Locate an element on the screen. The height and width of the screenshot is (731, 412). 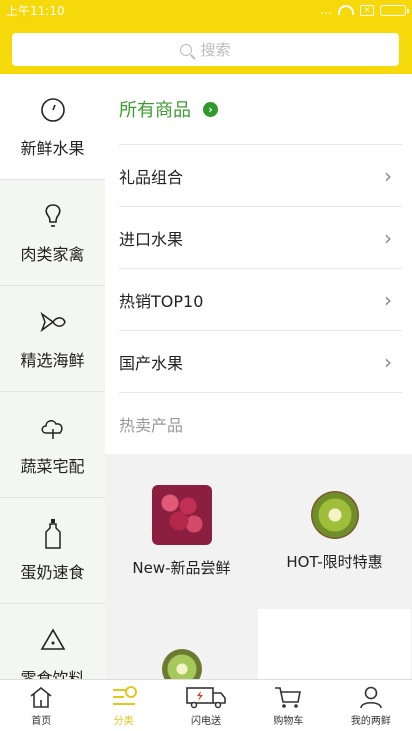
sidebar-item-meat: 肉类家禽 is located at coordinates (52, 233).